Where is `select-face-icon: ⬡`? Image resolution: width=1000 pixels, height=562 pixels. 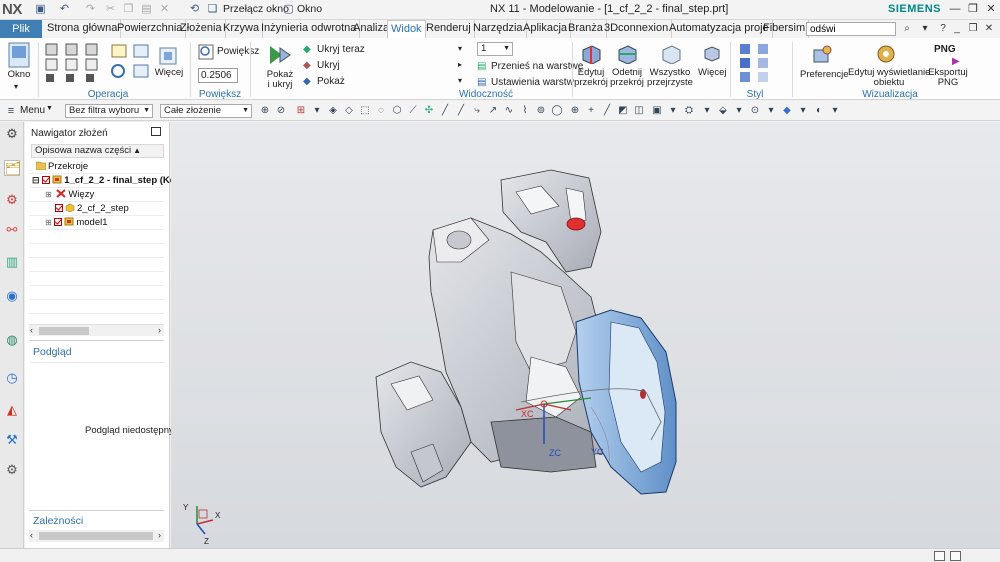 select-face-icon: ⬡ is located at coordinates (397, 111).